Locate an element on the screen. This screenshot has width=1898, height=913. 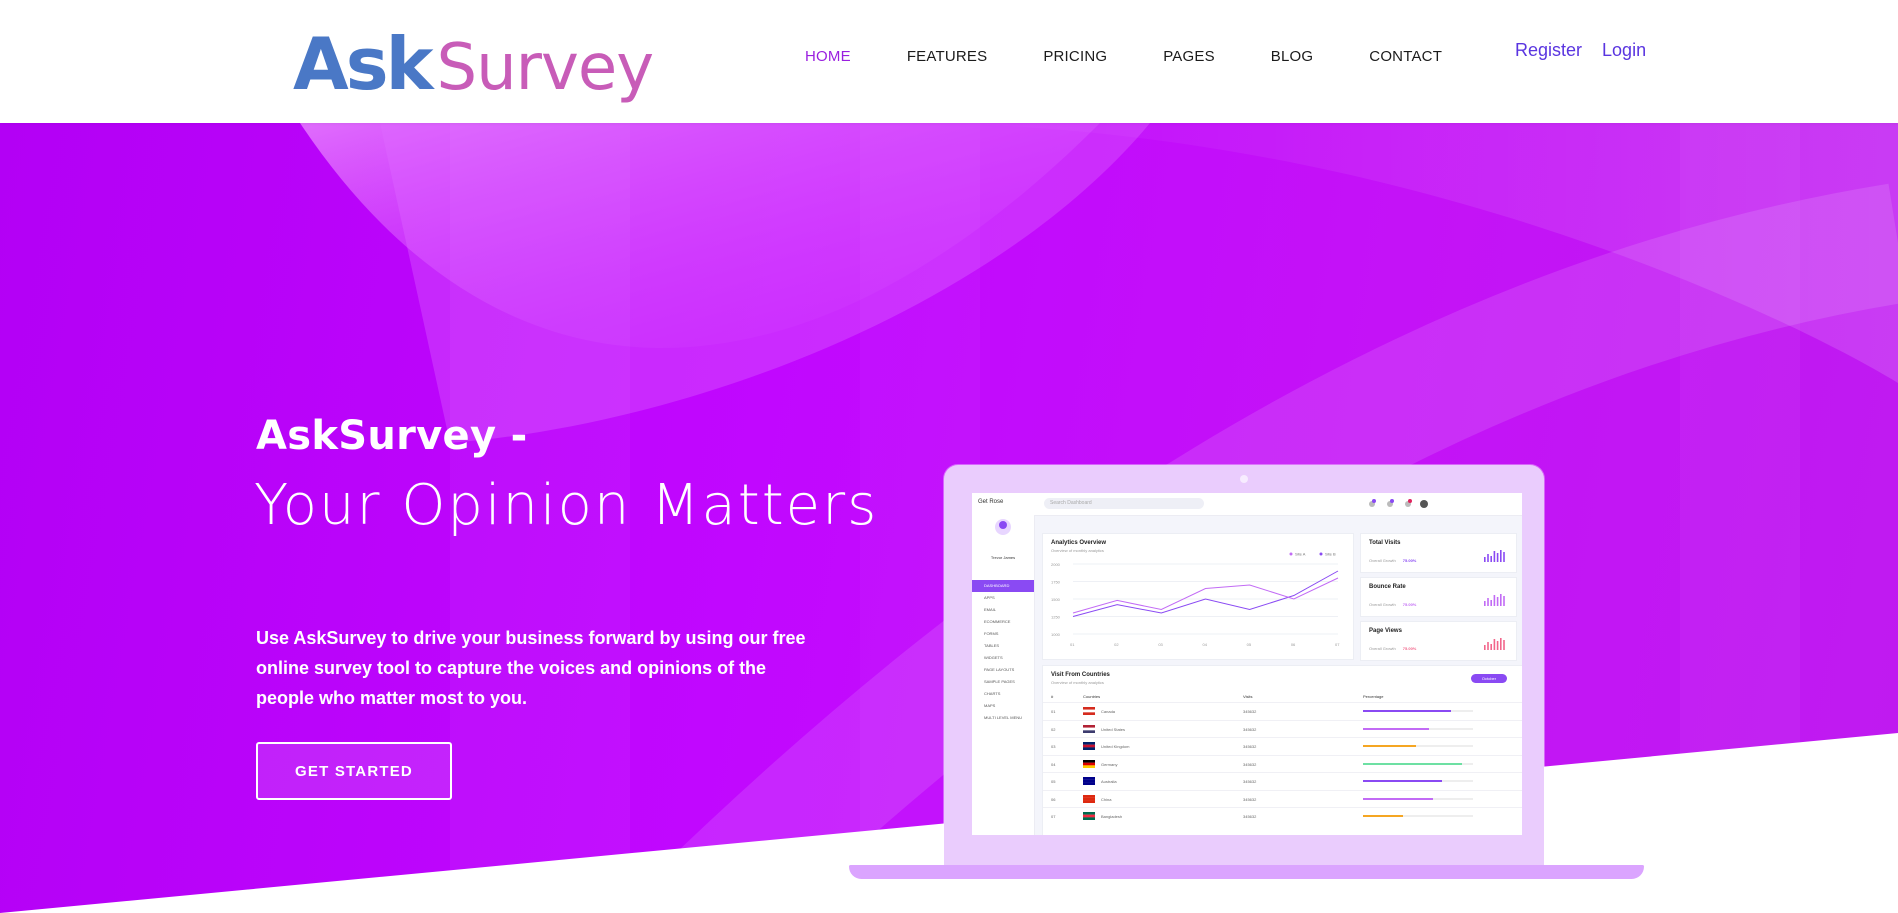
y-tick-label: 1000 is located at coordinates (1056, 634).